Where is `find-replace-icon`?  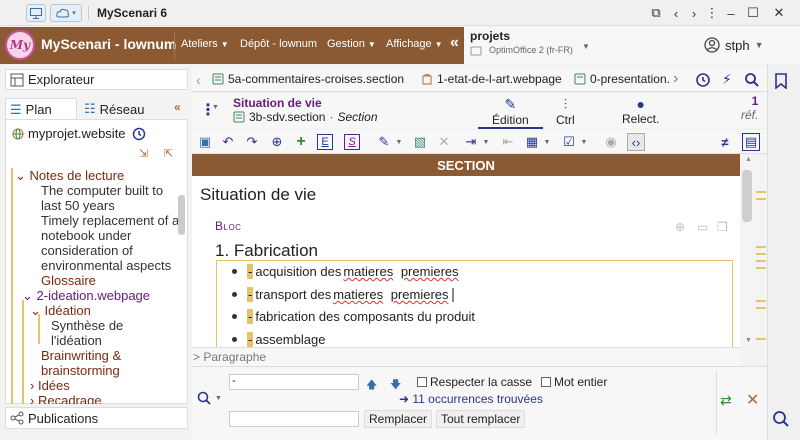
find-replace-icon is located at coordinates (204, 398).